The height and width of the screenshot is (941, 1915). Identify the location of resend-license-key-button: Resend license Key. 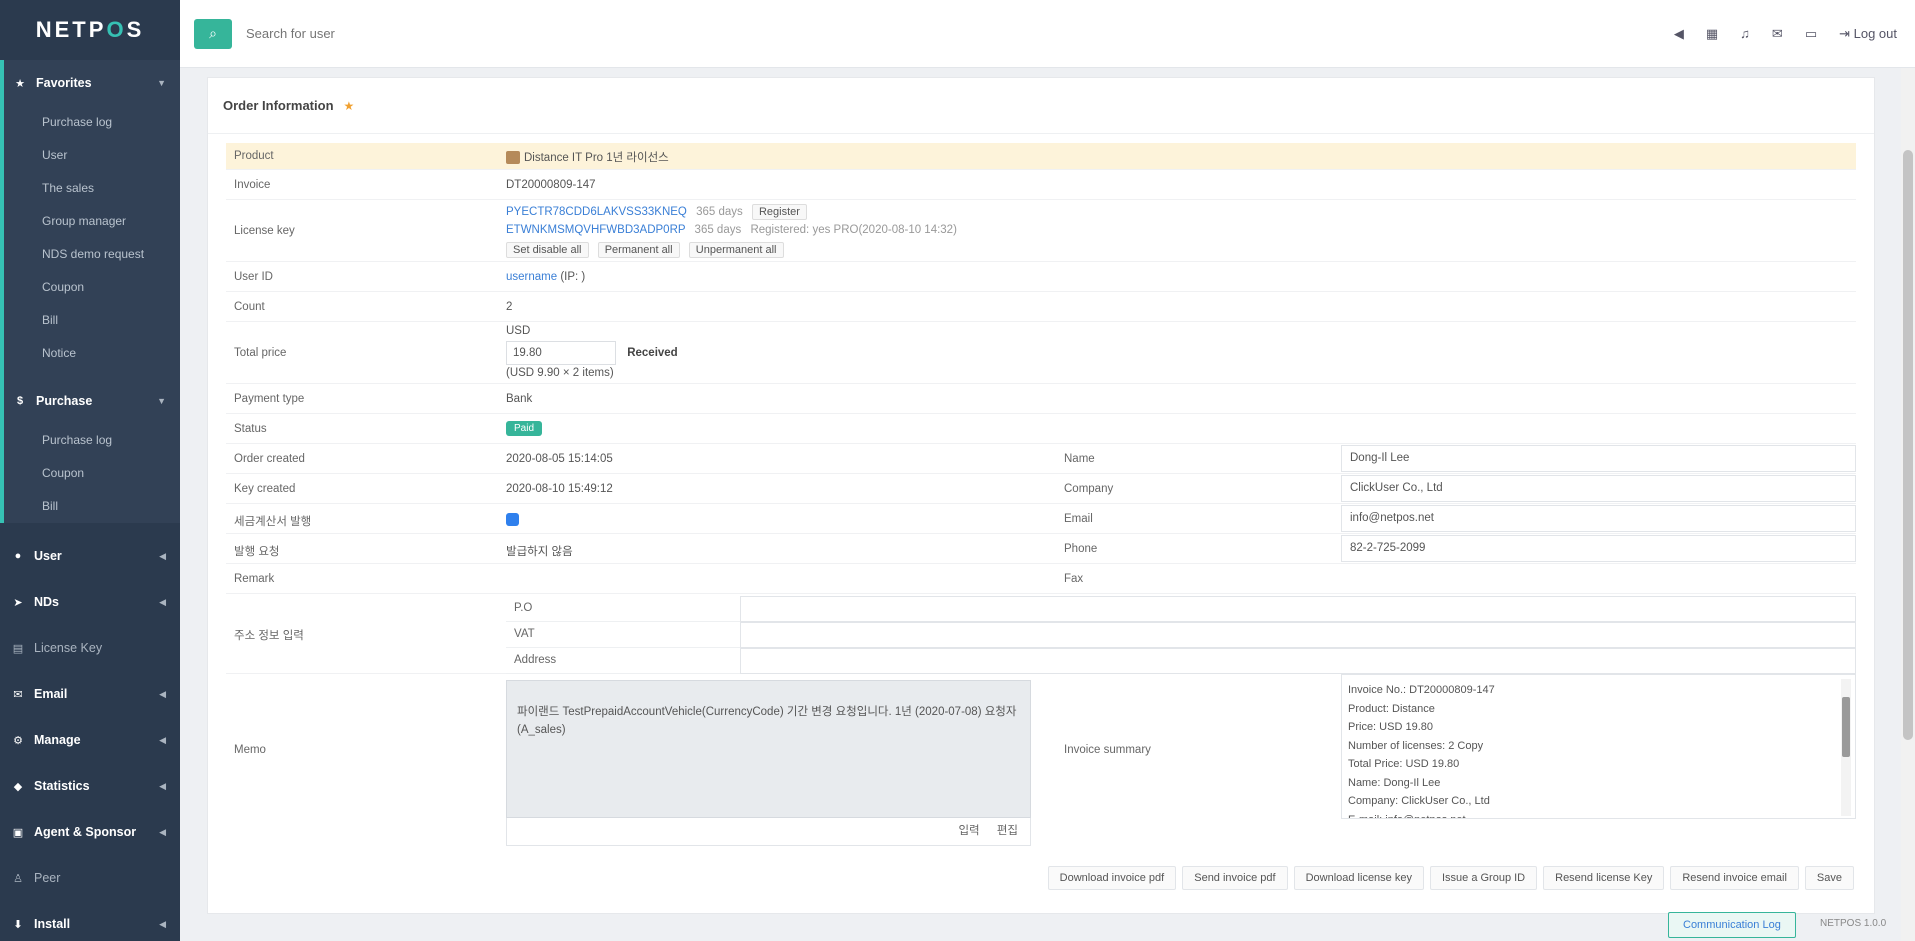
(1604, 878).